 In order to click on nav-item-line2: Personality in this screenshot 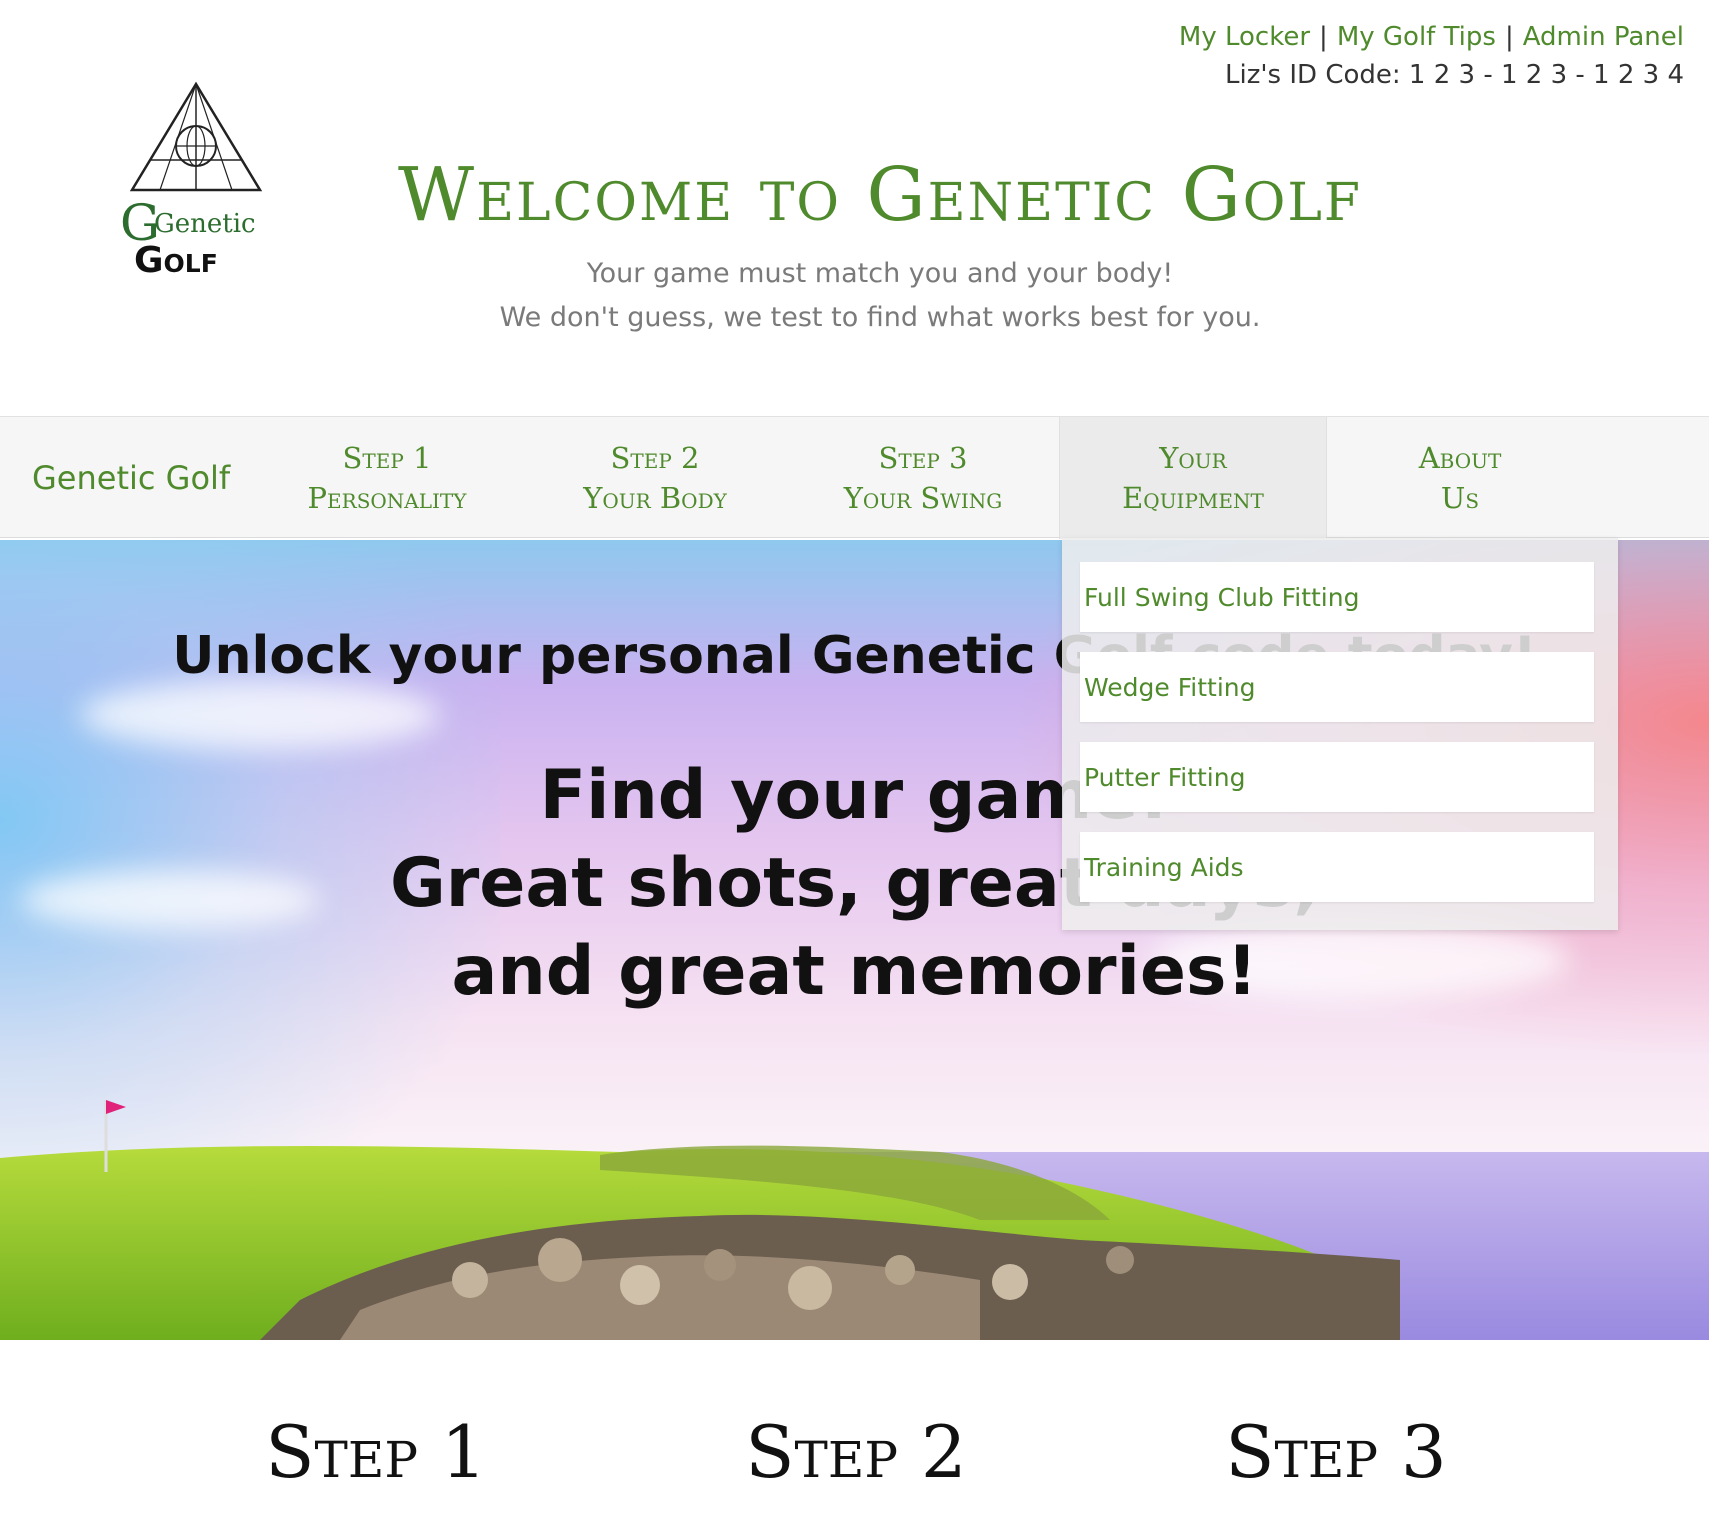, I will do `click(387, 498)`.